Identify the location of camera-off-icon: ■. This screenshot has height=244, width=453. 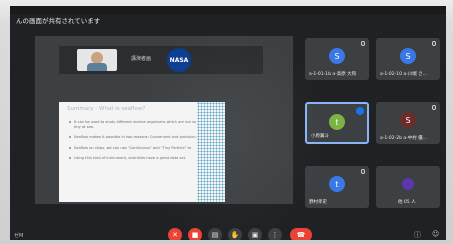
(195, 235).